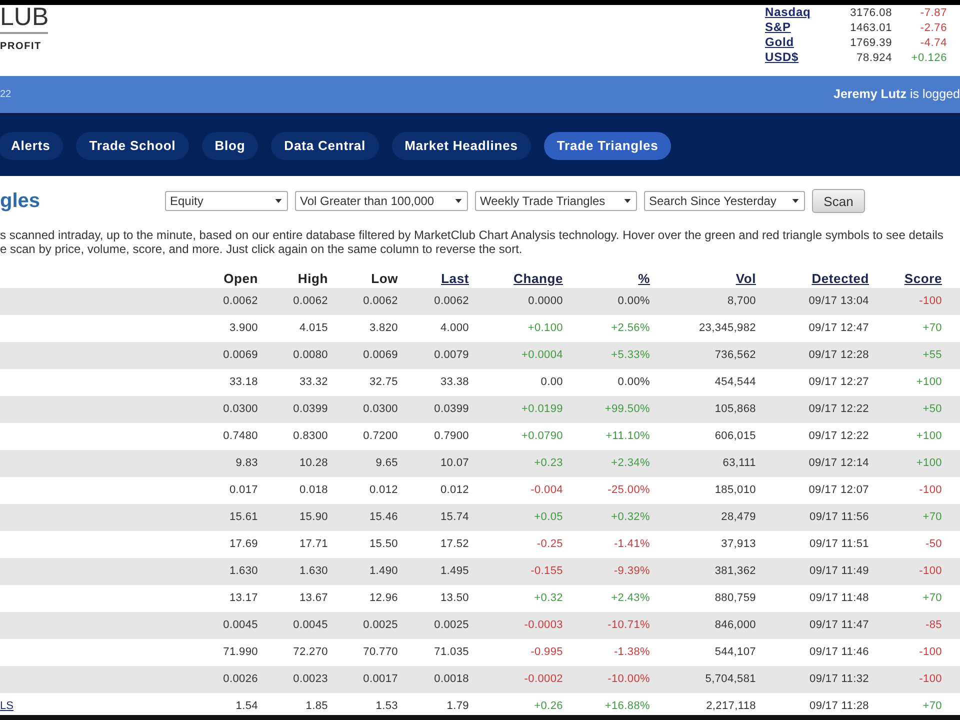 Image resolution: width=960 pixels, height=720 pixels. Describe the element at coordinates (243, 382) in the screenshot. I see `table-cell-text: 33.18` at that location.